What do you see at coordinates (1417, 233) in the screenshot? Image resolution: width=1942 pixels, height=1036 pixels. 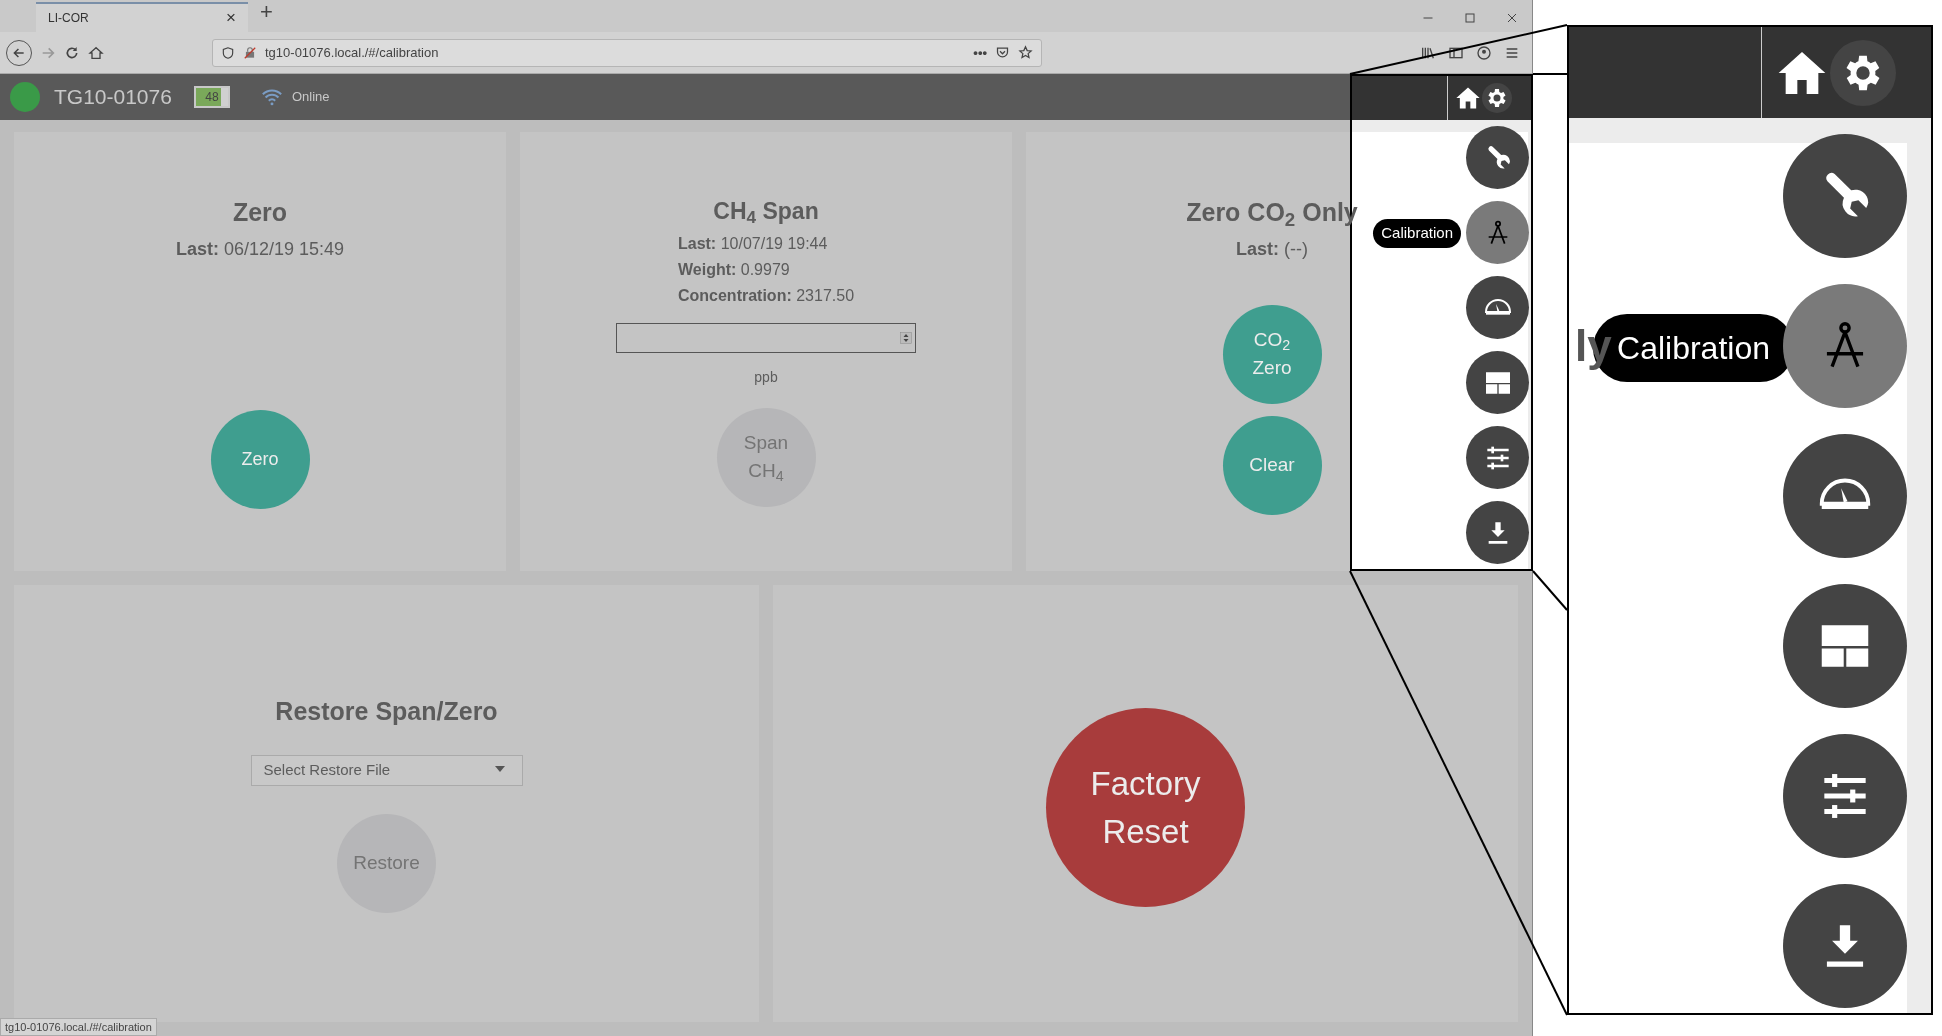 I see `tooltip: Calibration` at bounding box center [1417, 233].